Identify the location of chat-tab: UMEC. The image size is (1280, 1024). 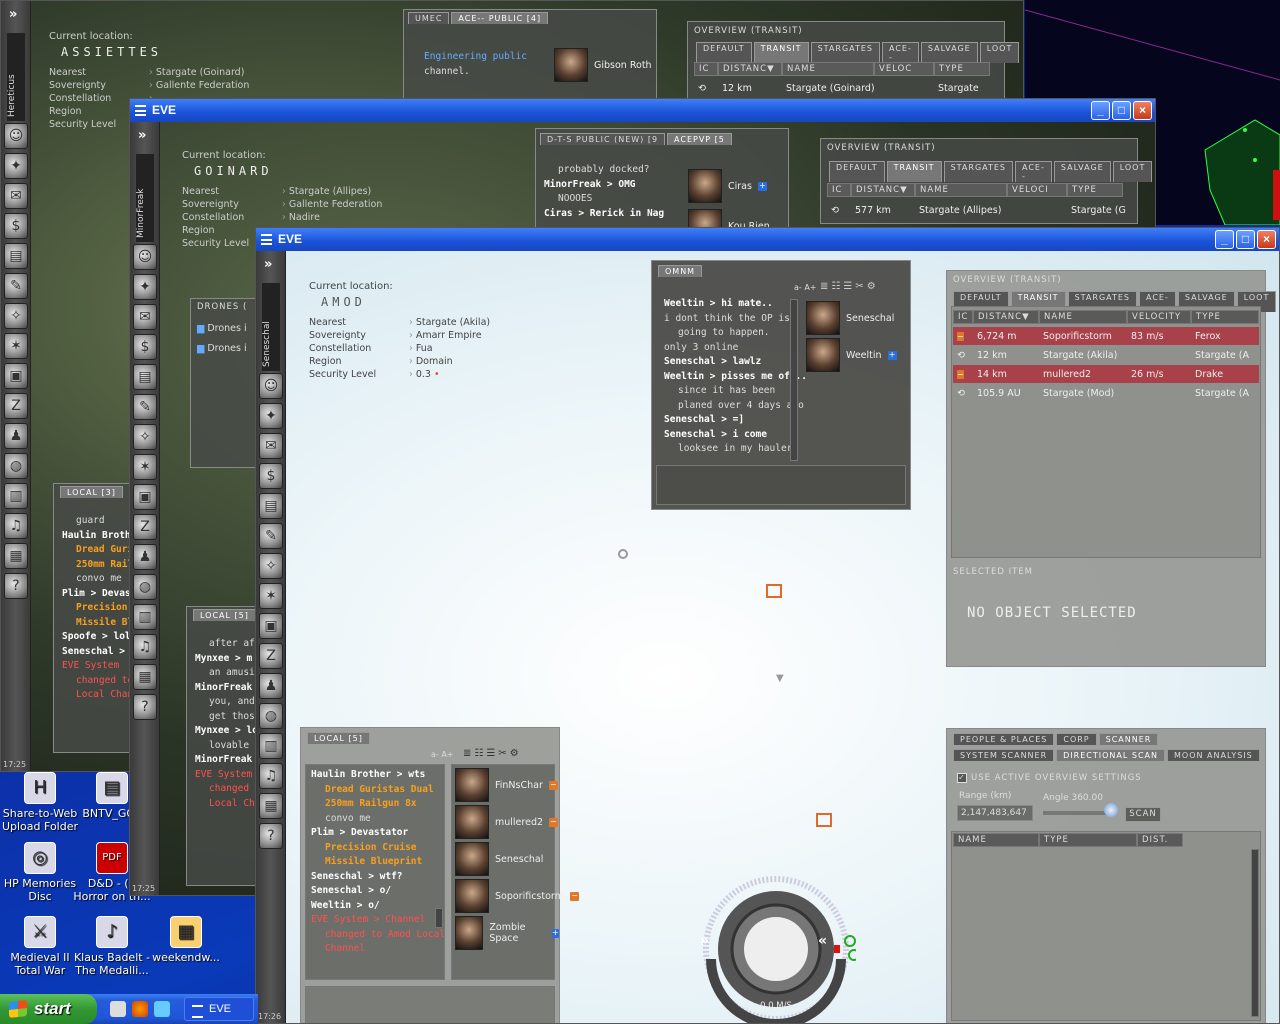
(429, 18).